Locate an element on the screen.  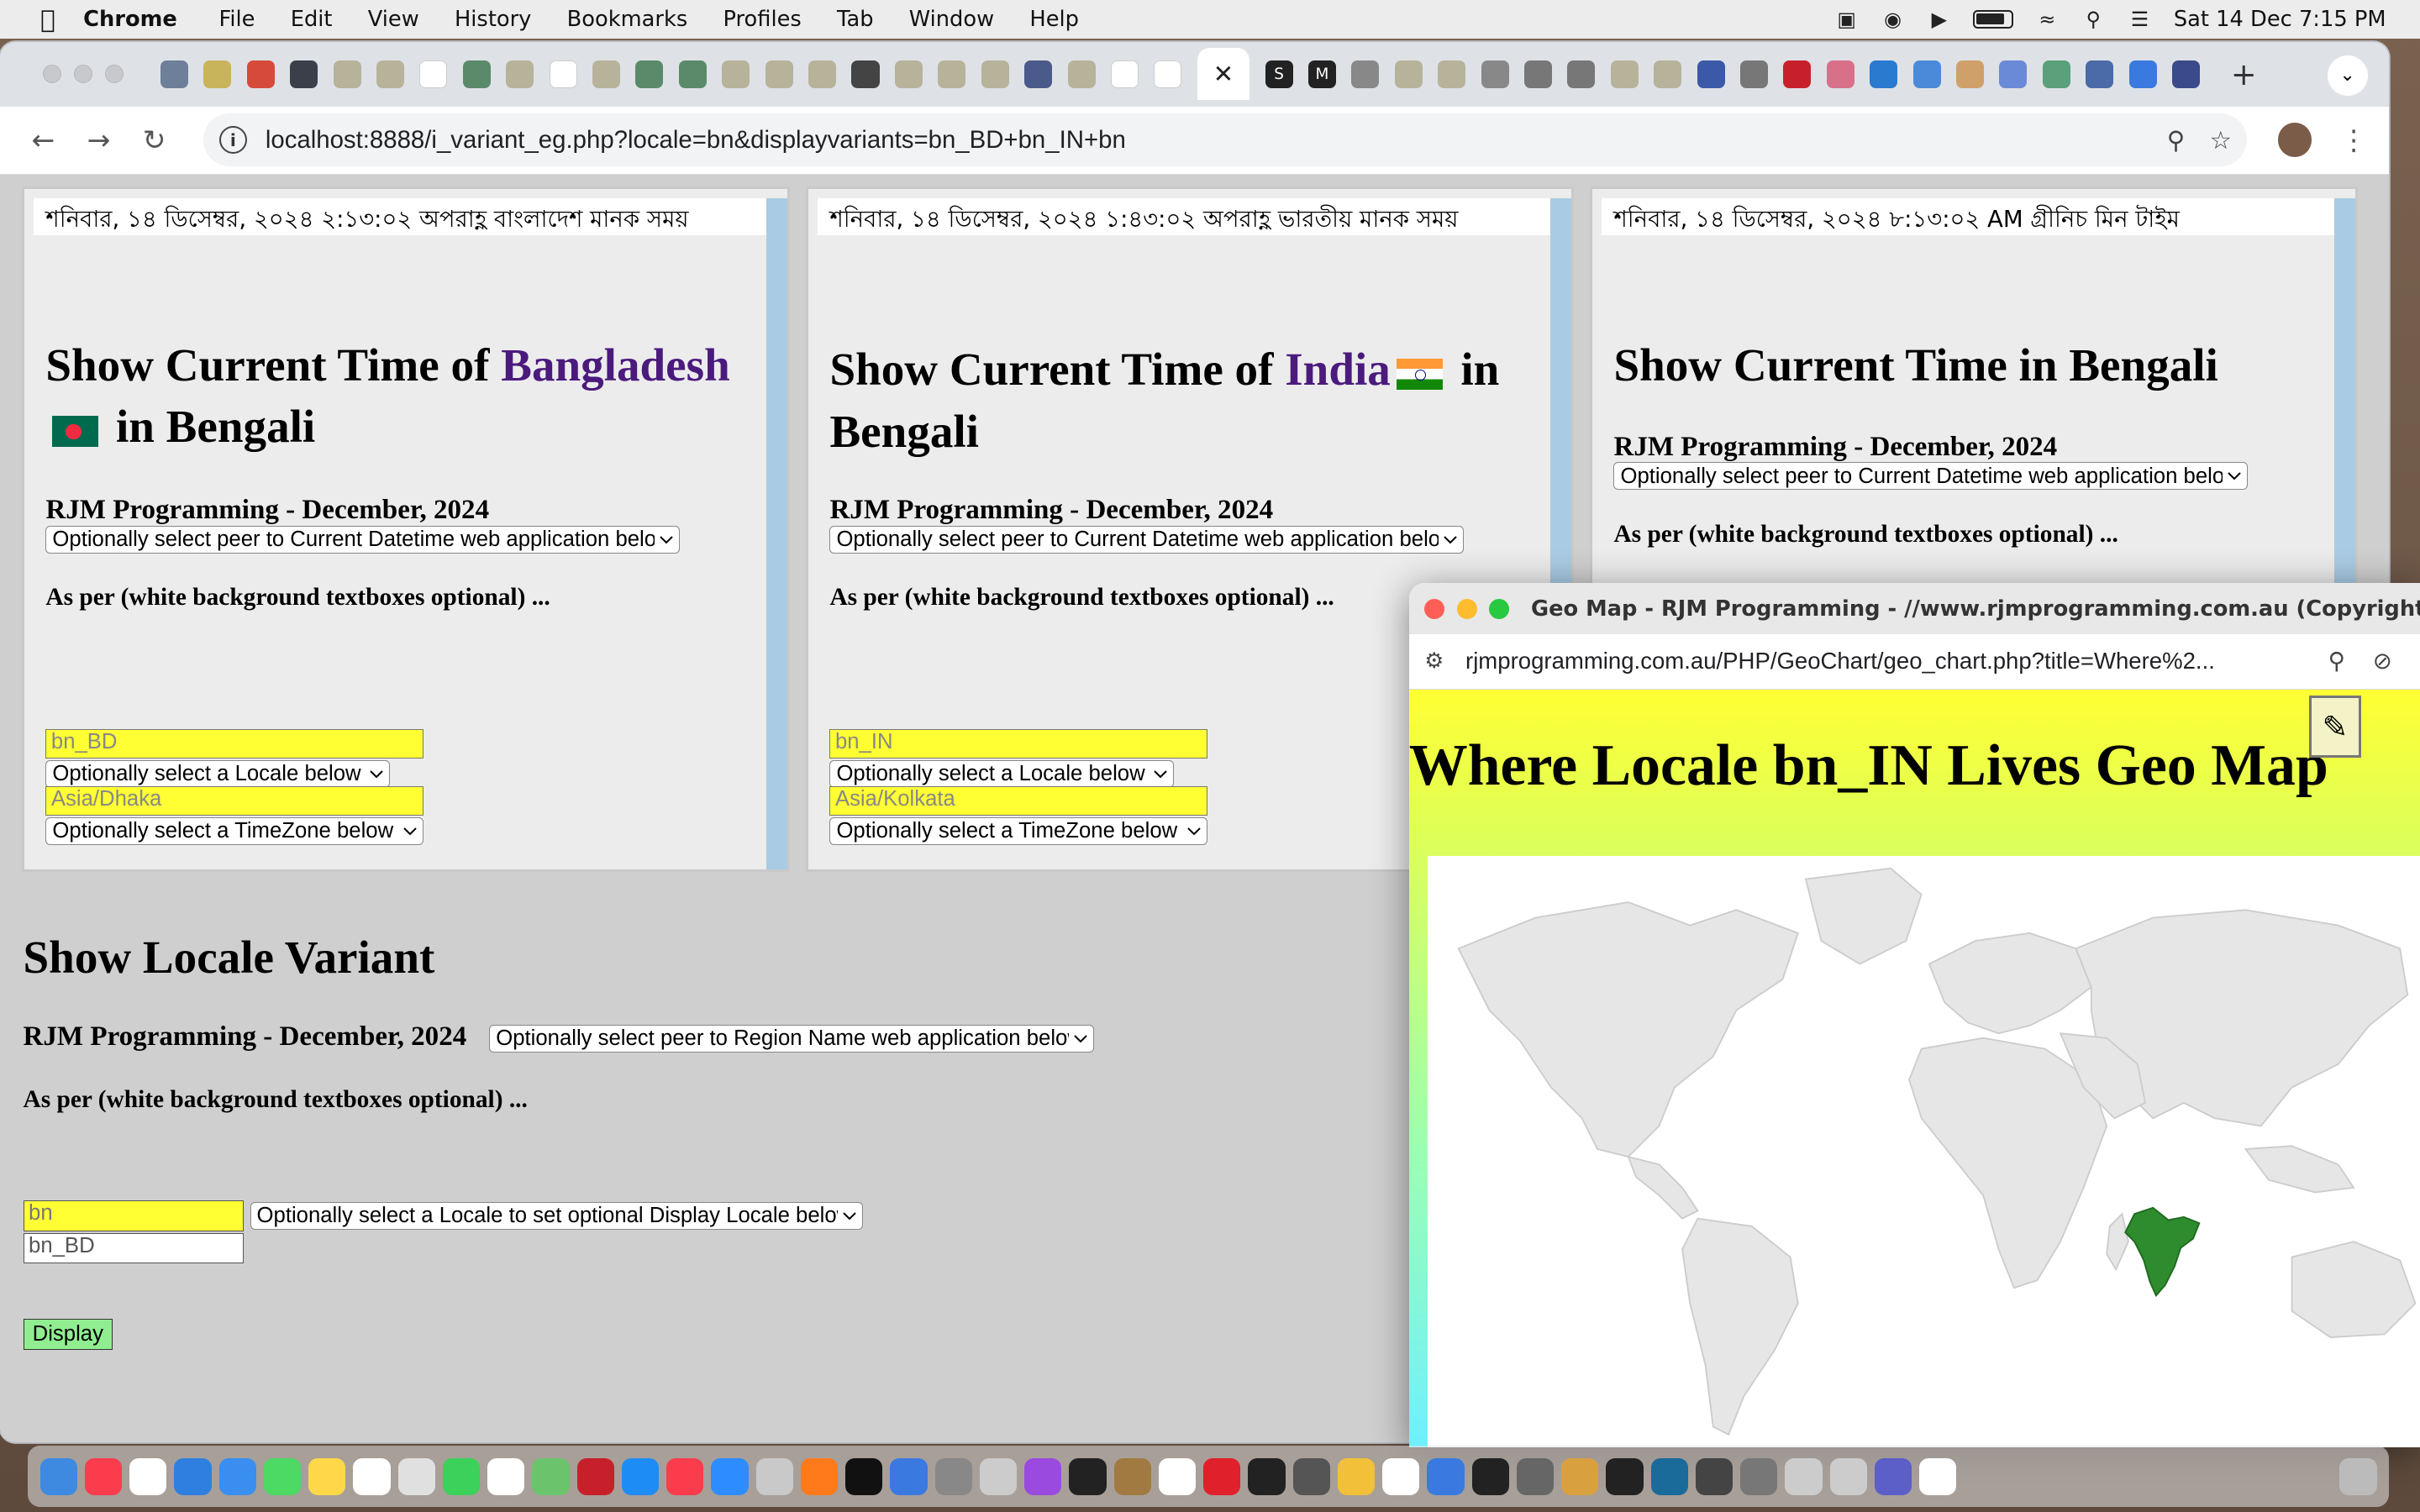
menu-window: Window is located at coordinates (952, 19).